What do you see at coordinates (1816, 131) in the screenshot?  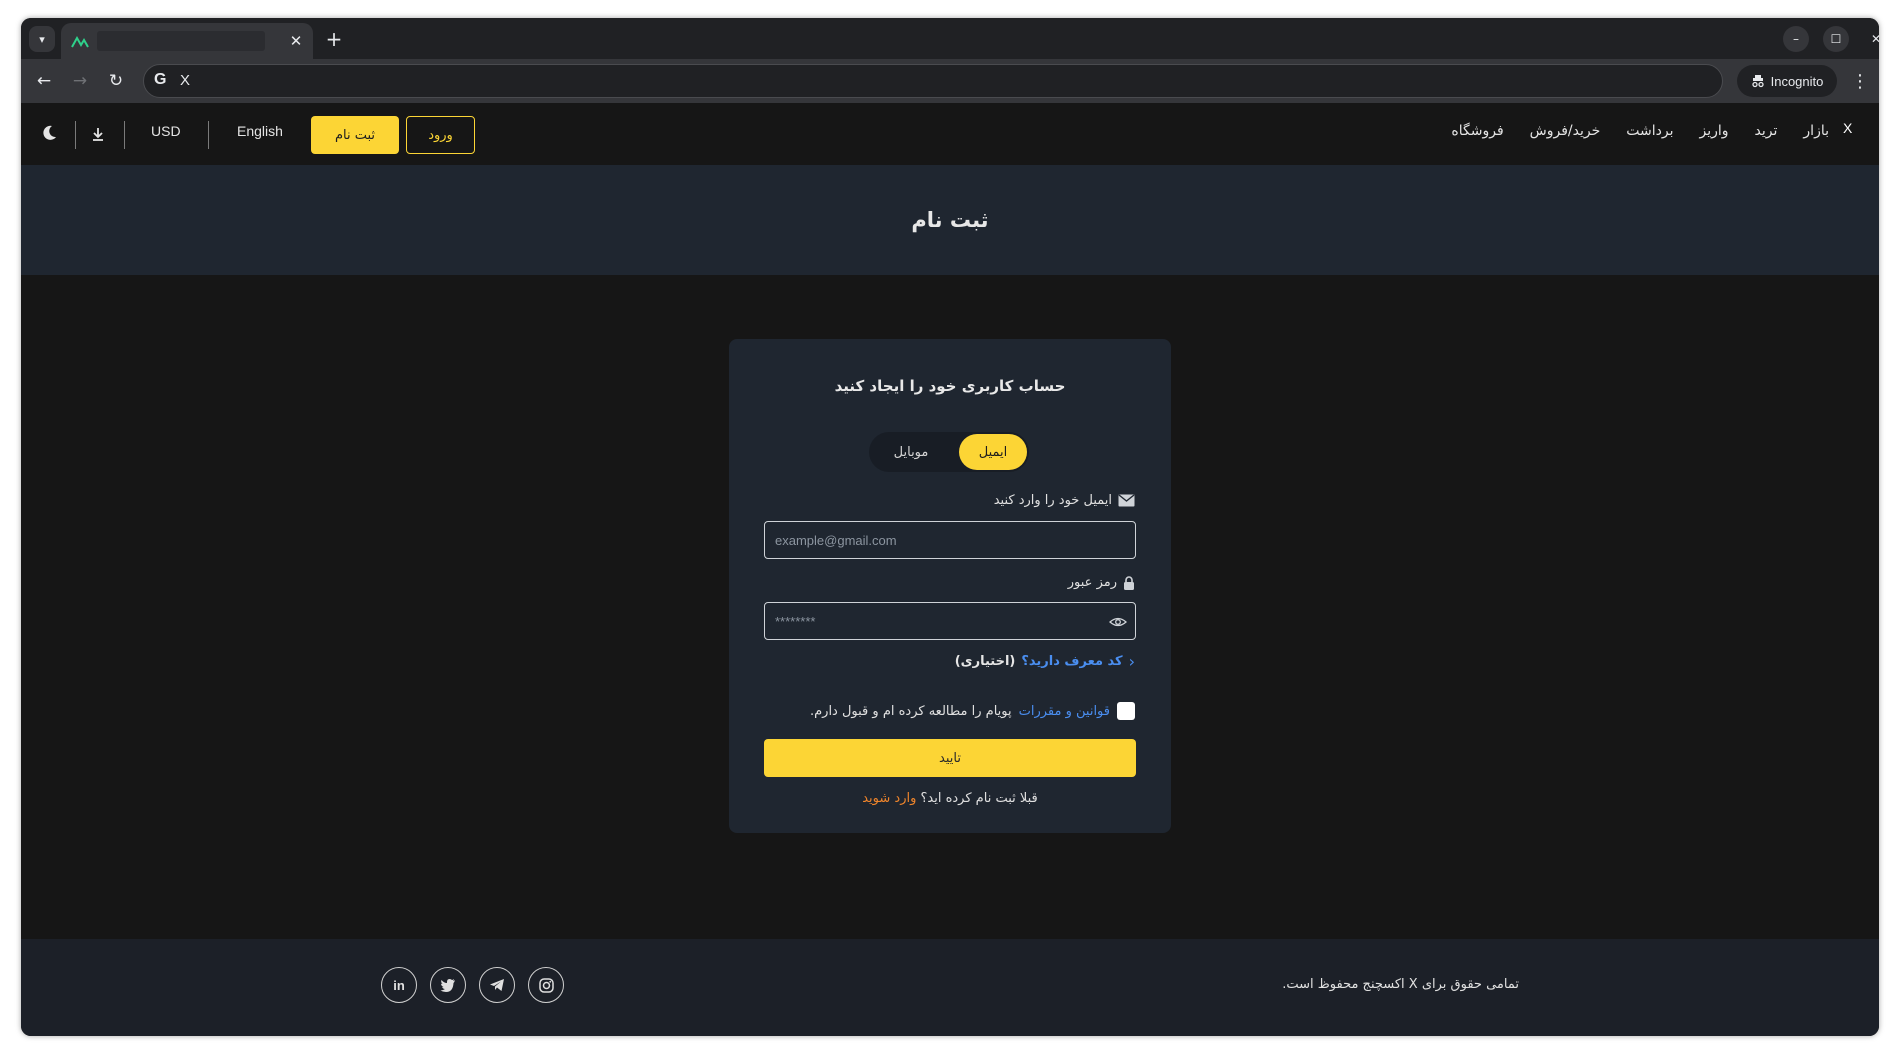 I see `nav-item-market: بازار` at bounding box center [1816, 131].